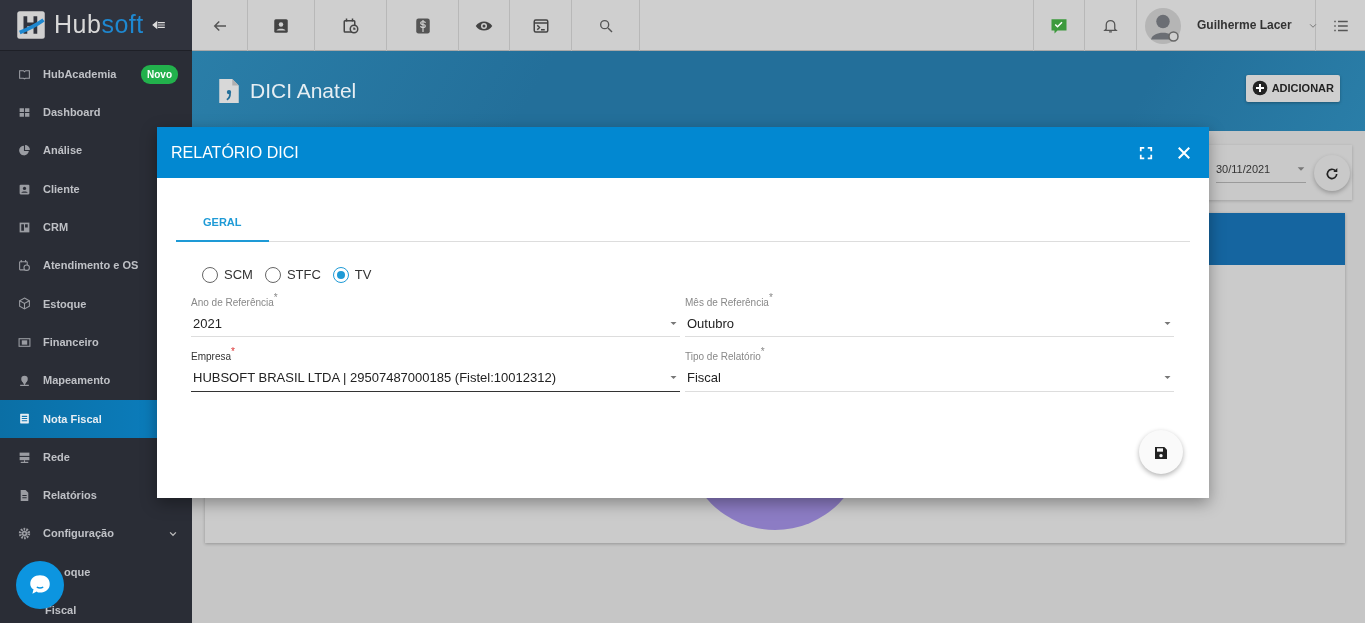  I want to click on radio-option: TV, so click(352, 275).